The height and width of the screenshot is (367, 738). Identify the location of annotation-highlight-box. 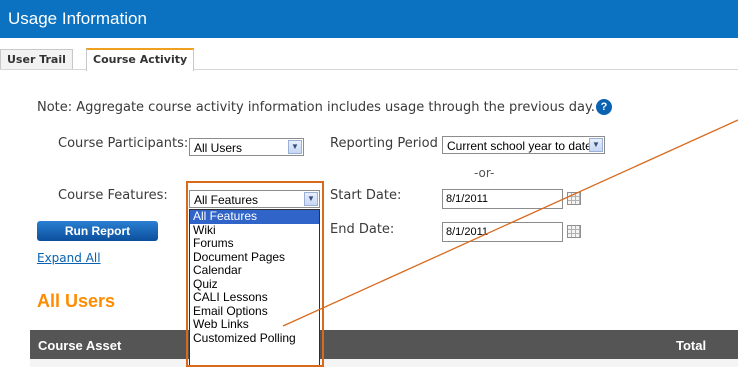
(255, 274).